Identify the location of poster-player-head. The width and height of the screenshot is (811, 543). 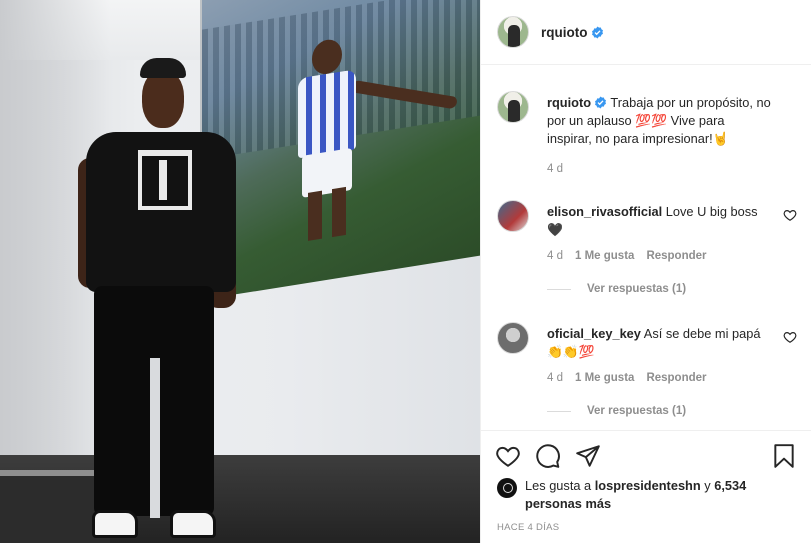
(327, 57).